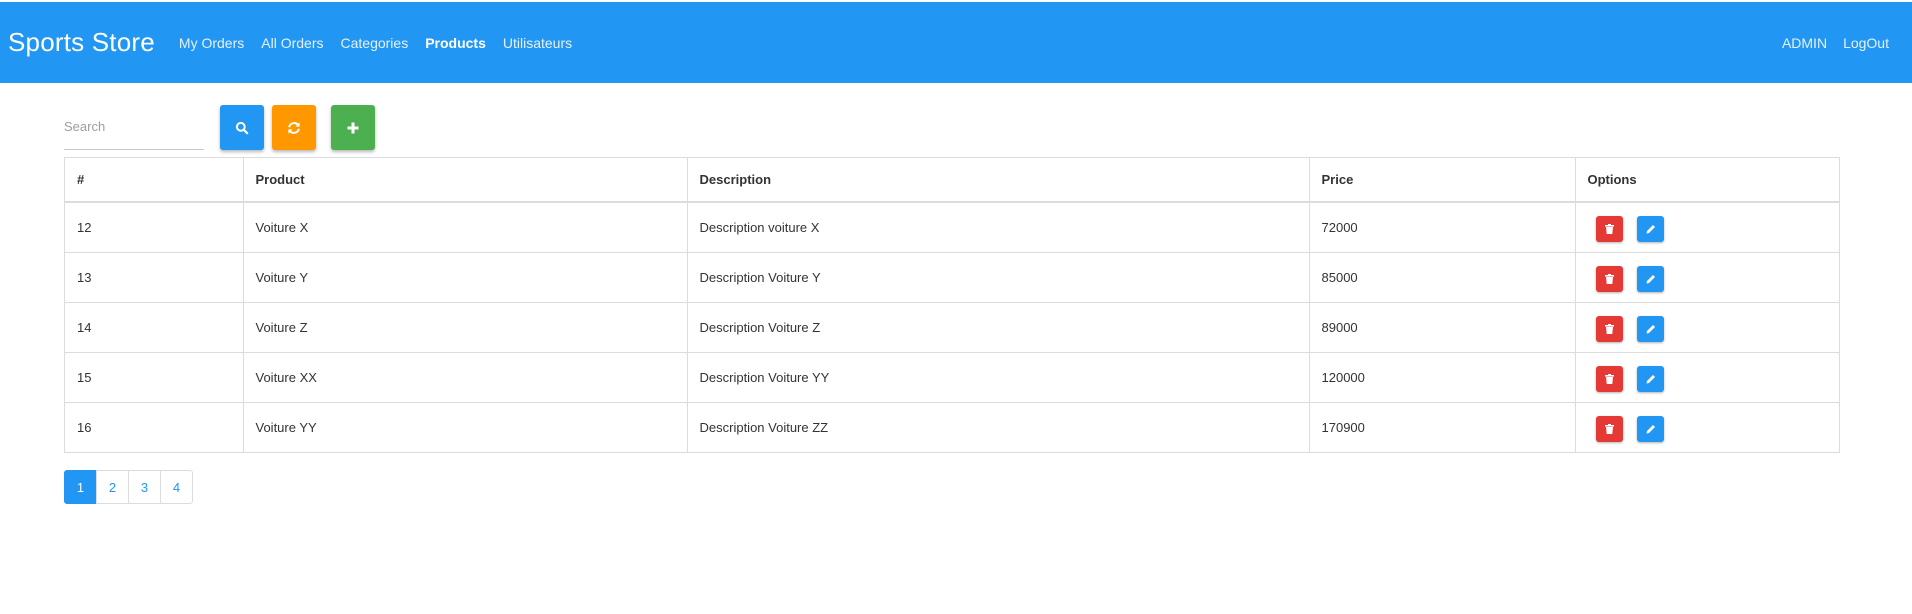 This screenshot has width=1912, height=614. What do you see at coordinates (112, 487) in the screenshot?
I see `page-button-2: 2` at bounding box center [112, 487].